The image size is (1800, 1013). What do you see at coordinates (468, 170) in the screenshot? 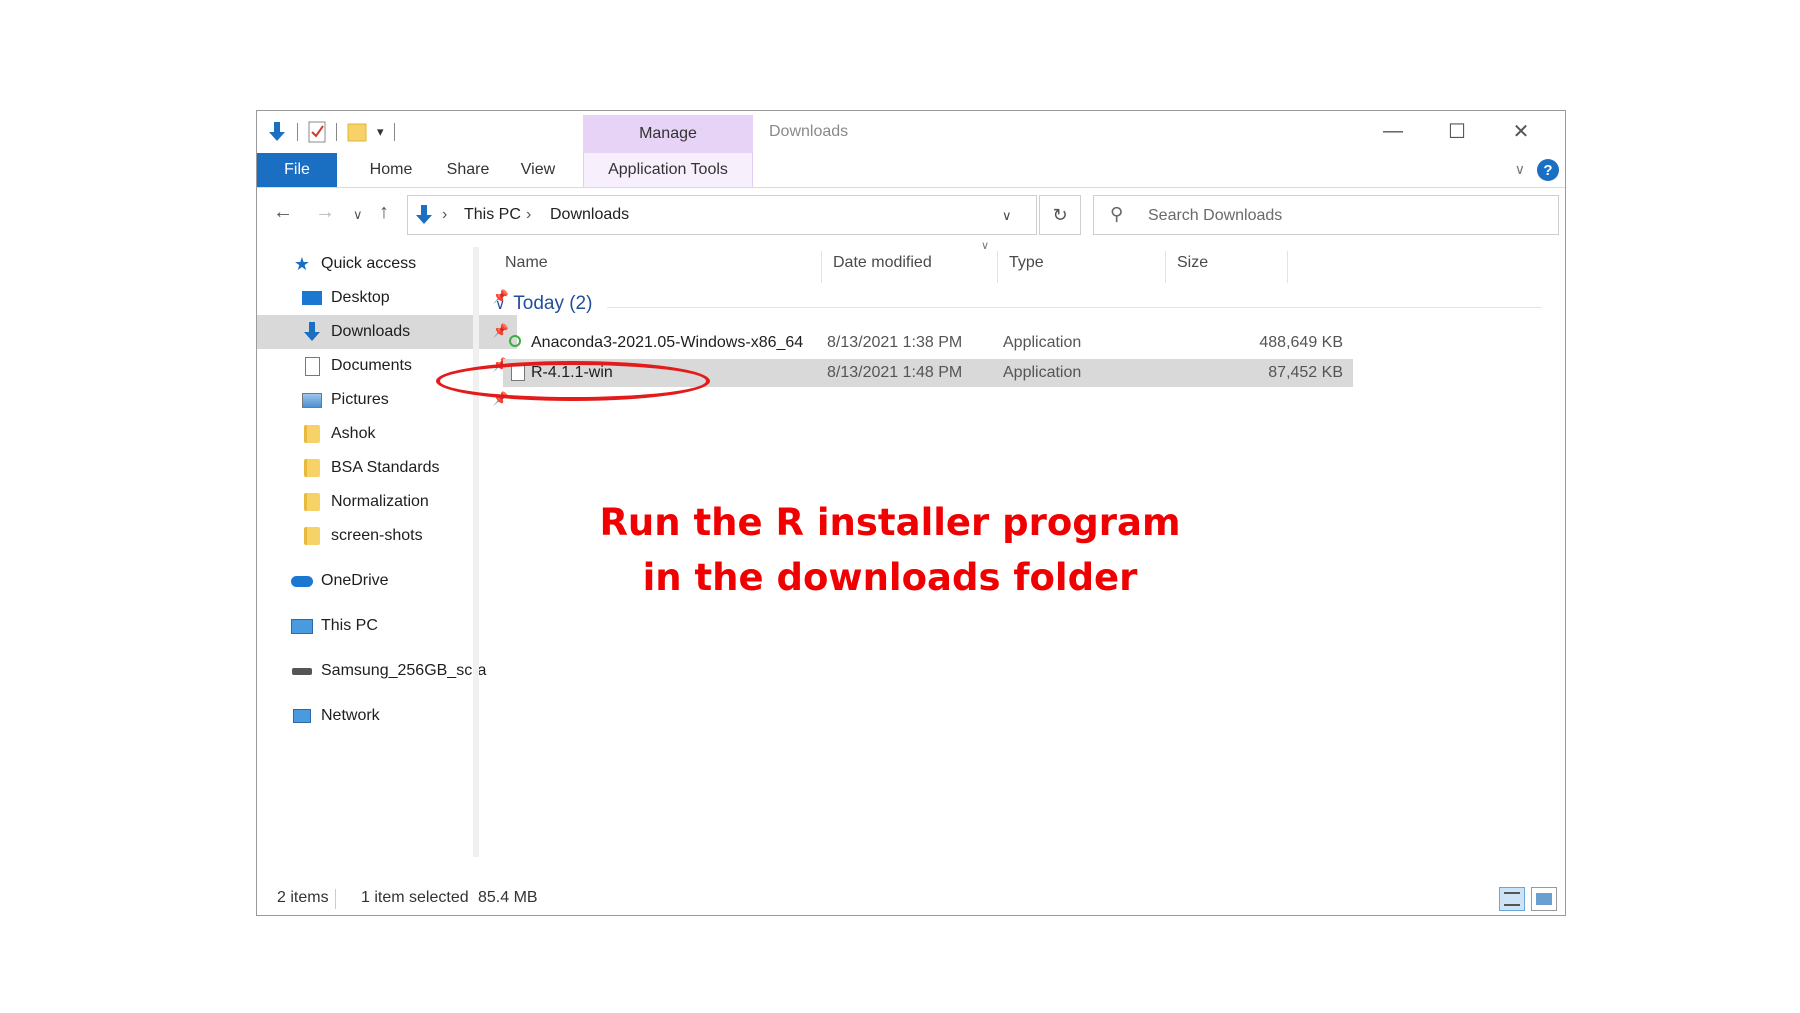
I see `tab-share: Share` at bounding box center [468, 170].